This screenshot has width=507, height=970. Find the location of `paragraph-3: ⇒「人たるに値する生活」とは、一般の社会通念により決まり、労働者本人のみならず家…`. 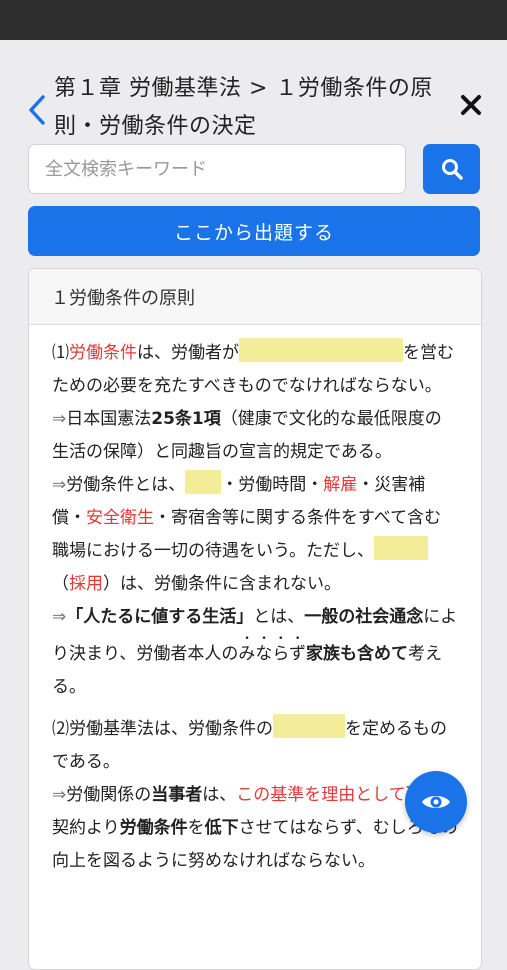

paragraph-3: ⇒「人たるに値する生活」とは、一般の社会通念により決まり、労働者本人のみならず家… is located at coordinates (255, 652).